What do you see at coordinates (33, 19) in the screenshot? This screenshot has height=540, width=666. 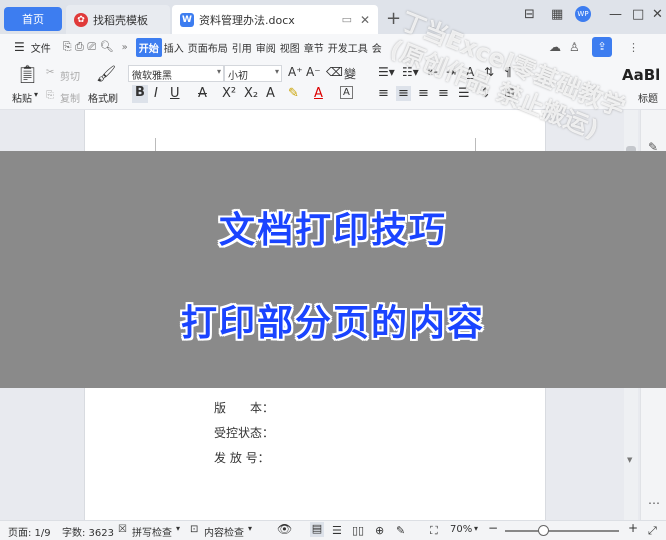 I see `tab-home: 首页` at bounding box center [33, 19].